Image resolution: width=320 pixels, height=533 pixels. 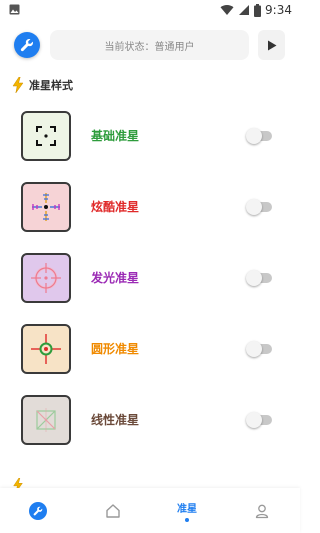 What do you see at coordinates (150, 208) in the screenshot?
I see `list-item-cool-crosshair: 炫酷准星` at bounding box center [150, 208].